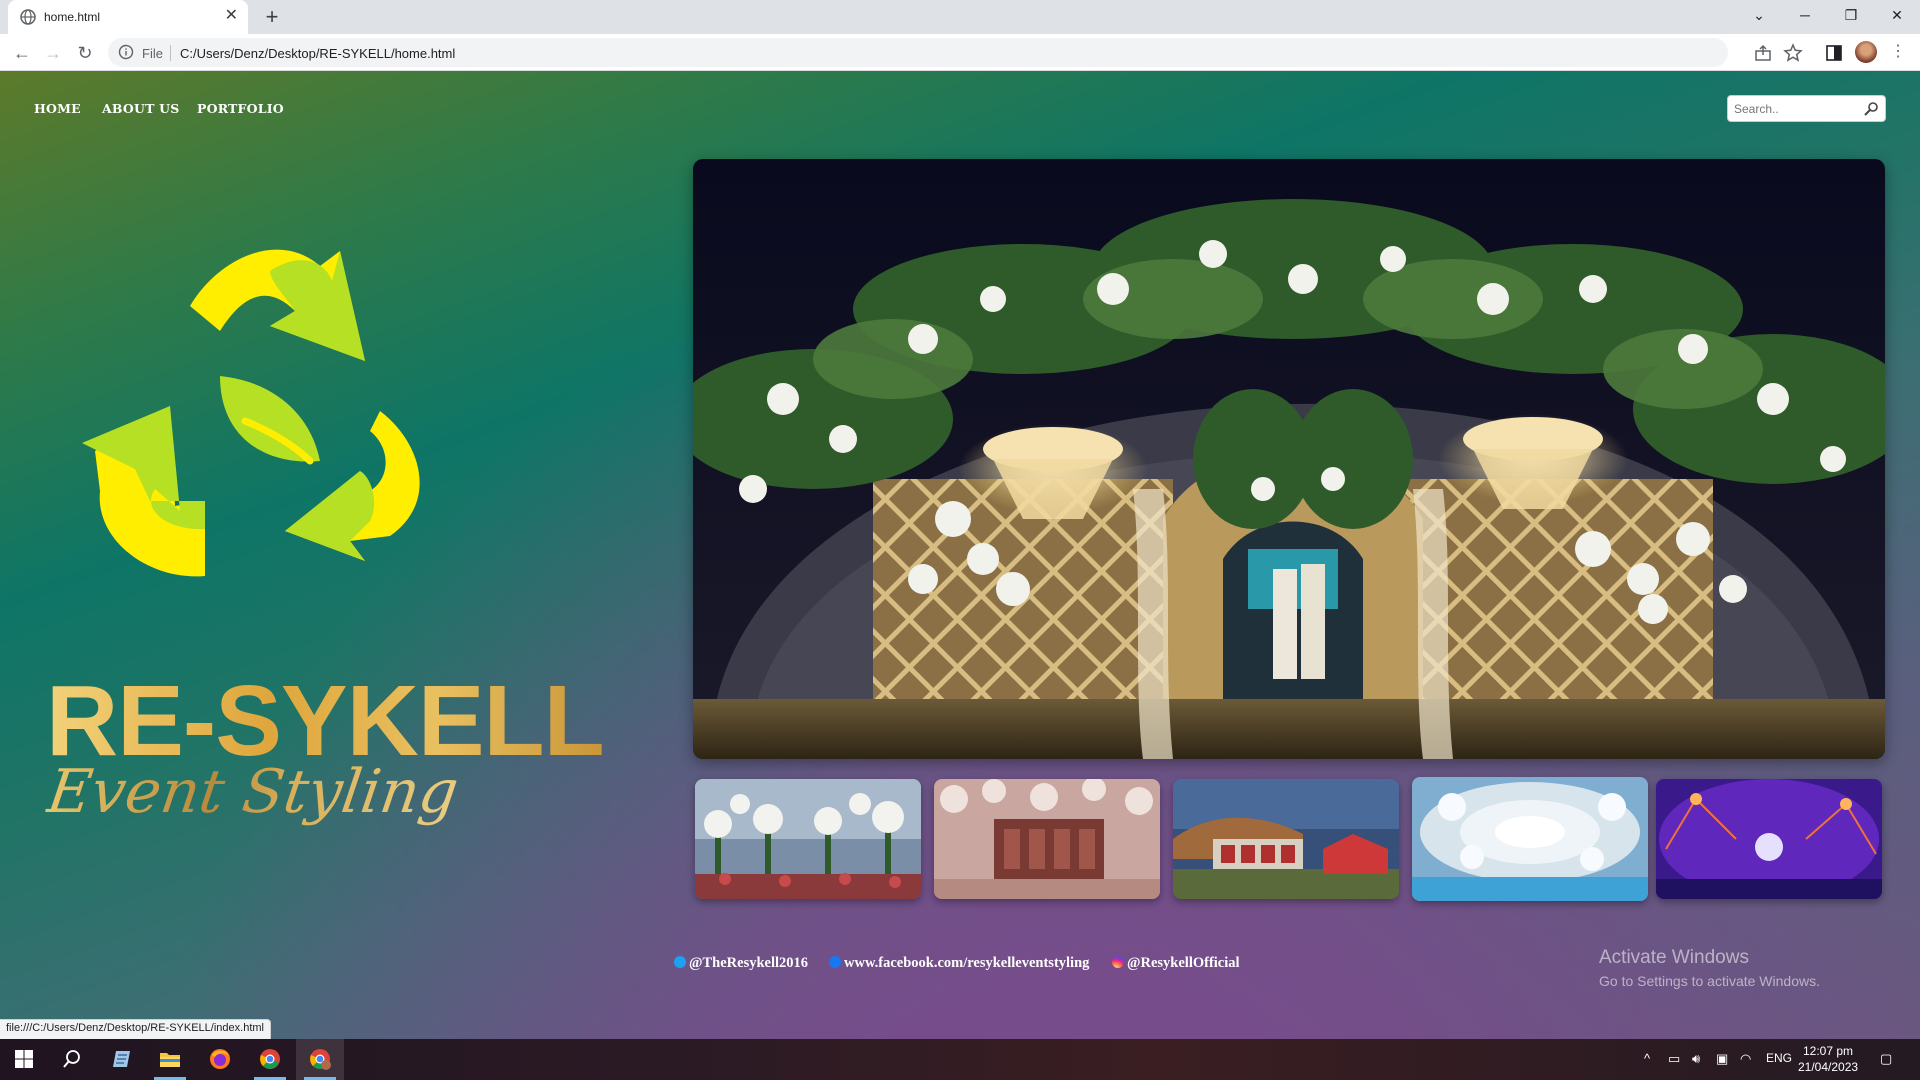 The width and height of the screenshot is (1920, 1080). I want to click on taskbar-chrome-profile, so click(320, 1059).